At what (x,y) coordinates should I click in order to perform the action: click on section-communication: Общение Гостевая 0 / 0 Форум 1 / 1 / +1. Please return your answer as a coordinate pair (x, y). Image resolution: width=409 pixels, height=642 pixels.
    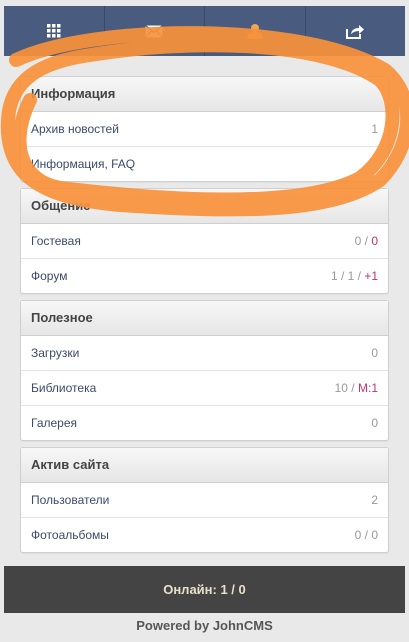
    Looking at the image, I should click on (204, 241).